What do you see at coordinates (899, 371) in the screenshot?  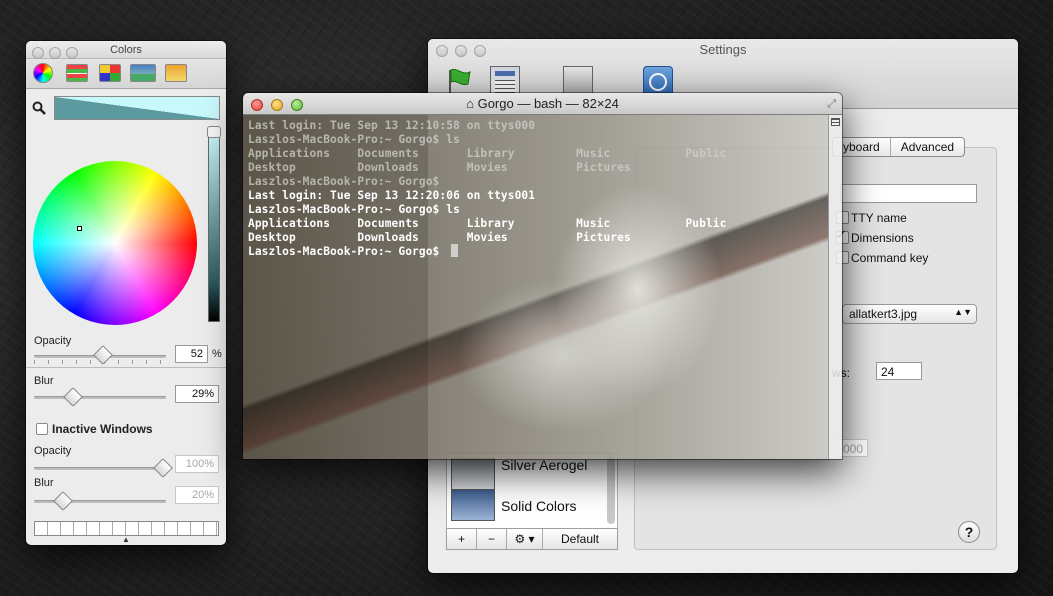 I see `rows-field: 24` at bounding box center [899, 371].